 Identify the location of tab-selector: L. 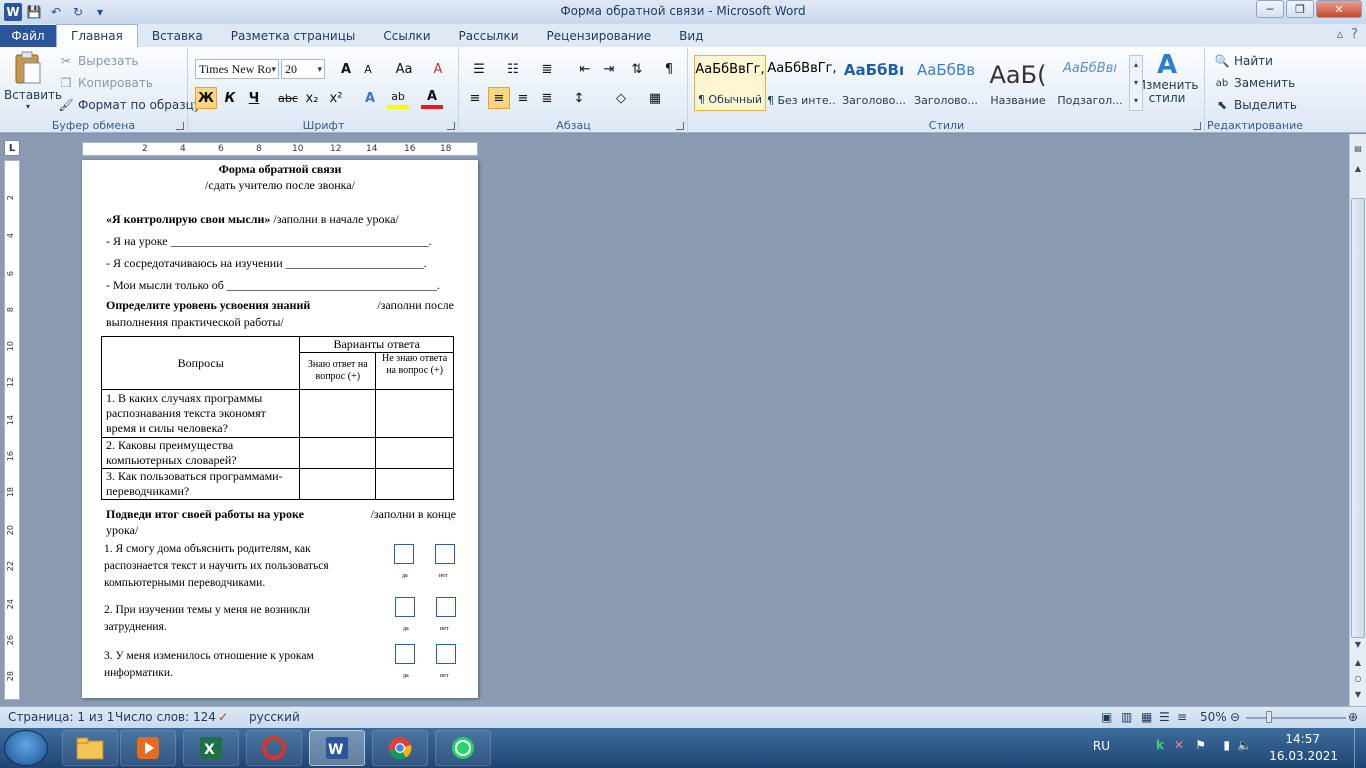
(12, 148).